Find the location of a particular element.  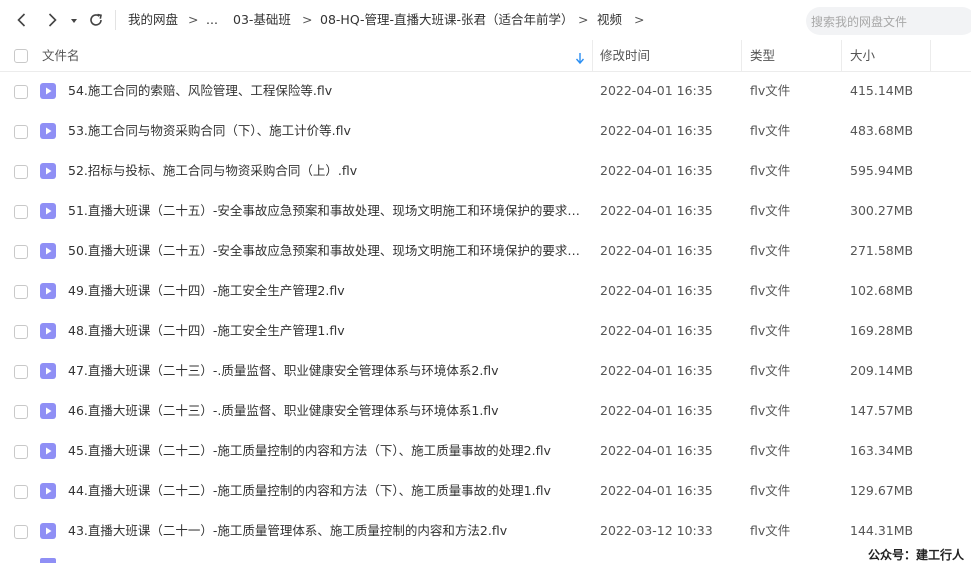

file-modified: 2022-03-12 10:33 is located at coordinates (656, 530).